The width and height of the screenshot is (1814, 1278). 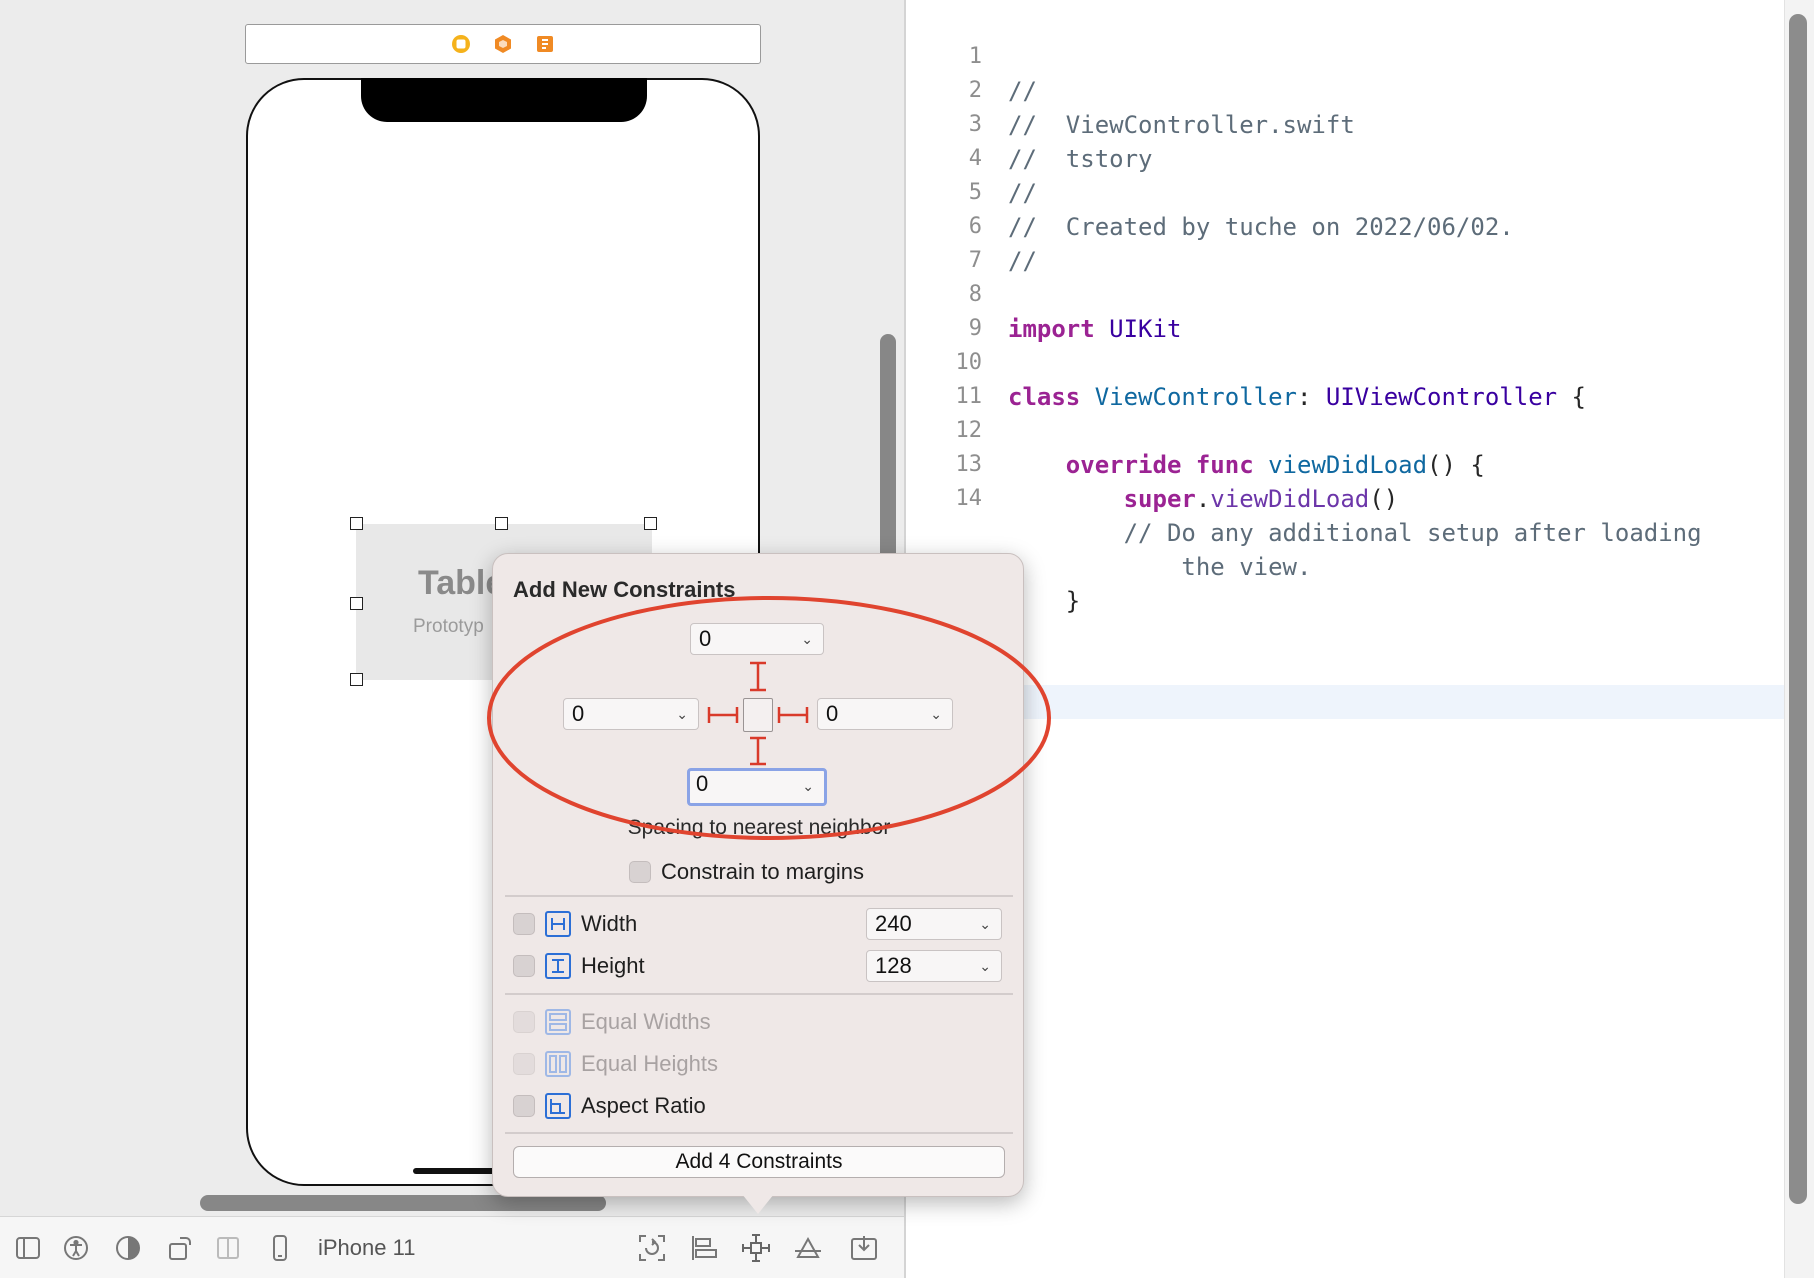 I want to click on code-text: // tstory, so click(x=1080, y=159).